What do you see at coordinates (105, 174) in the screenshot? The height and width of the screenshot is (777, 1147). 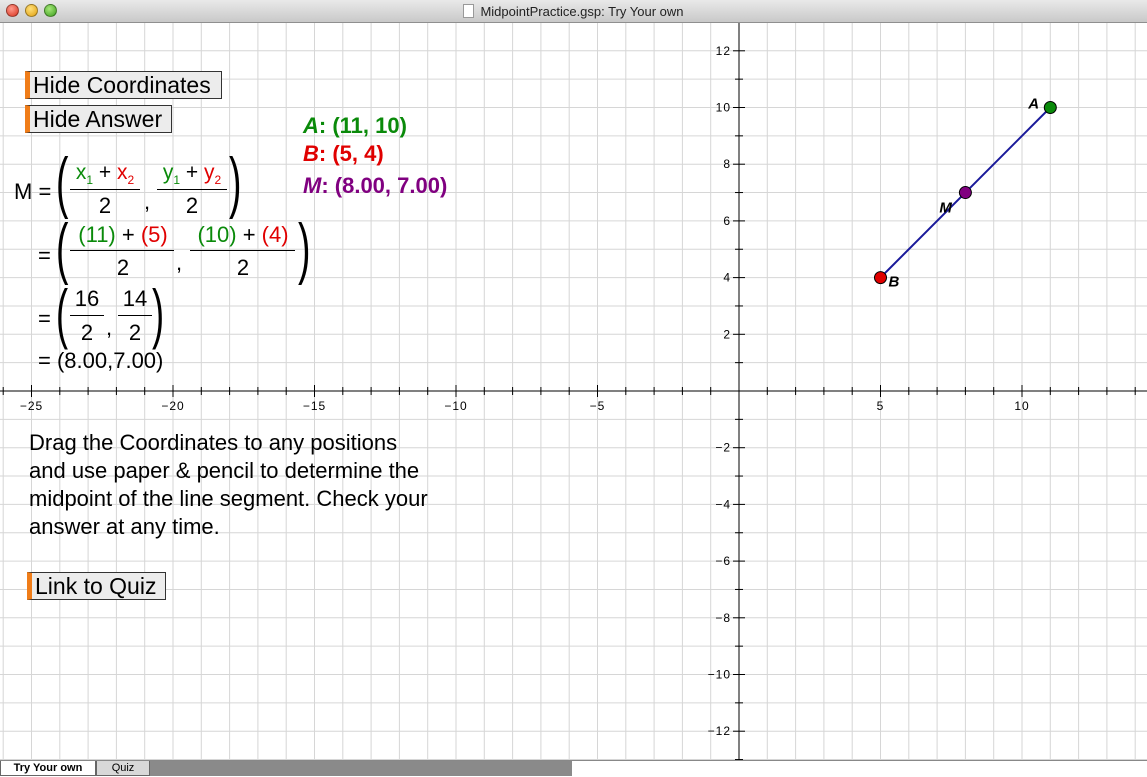 I see `formula-x-numerator: x1 + x2` at bounding box center [105, 174].